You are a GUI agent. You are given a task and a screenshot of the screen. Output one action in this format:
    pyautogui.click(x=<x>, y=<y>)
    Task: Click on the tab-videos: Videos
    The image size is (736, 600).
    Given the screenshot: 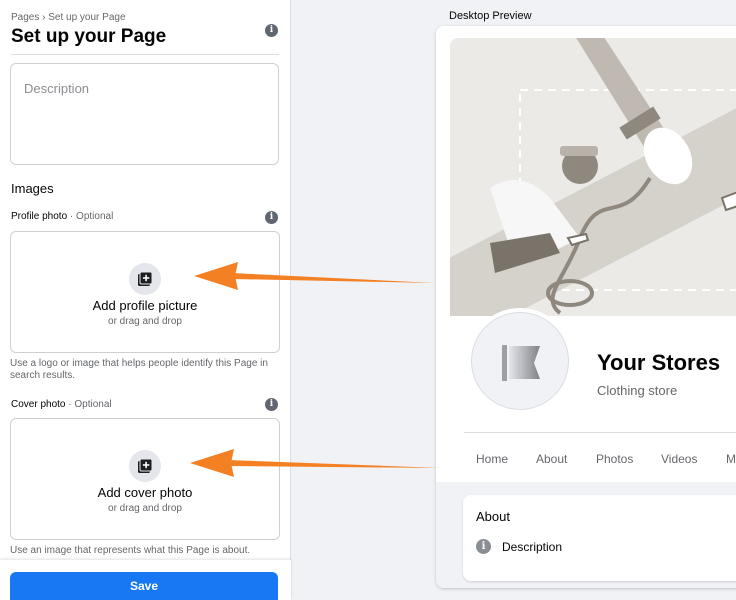 What is the action you would take?
    pyautogui.click(x=679, y=459)
    